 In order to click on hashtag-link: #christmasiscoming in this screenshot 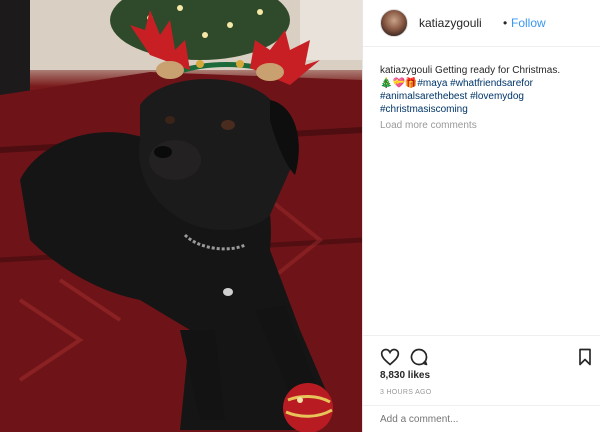, I will do `click(424, 109)`.